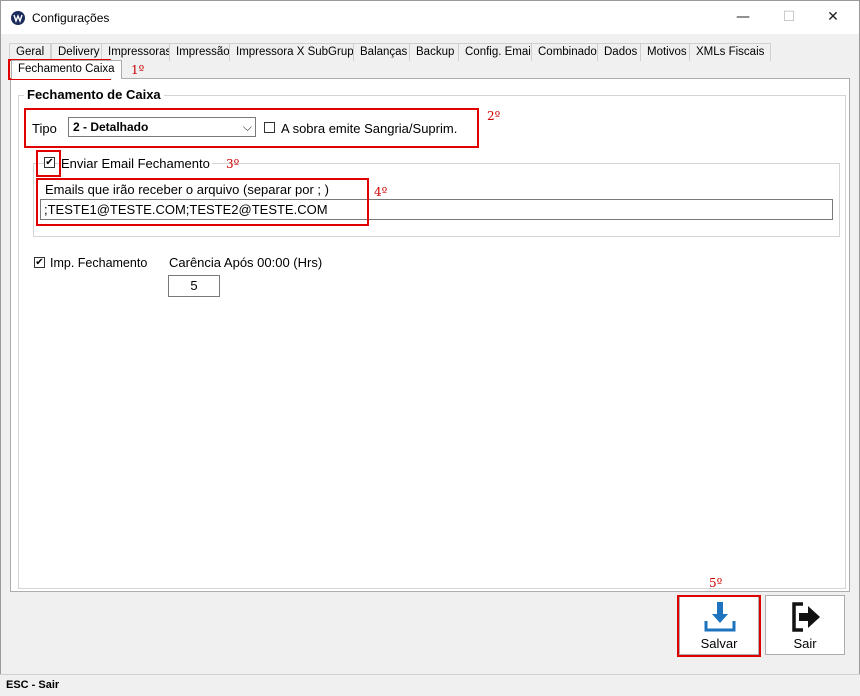 Image resolution: width=860 pixels, height=696 pixels. I want to click on imp-fechamento-checkbox: ✔, so click(39, 262).